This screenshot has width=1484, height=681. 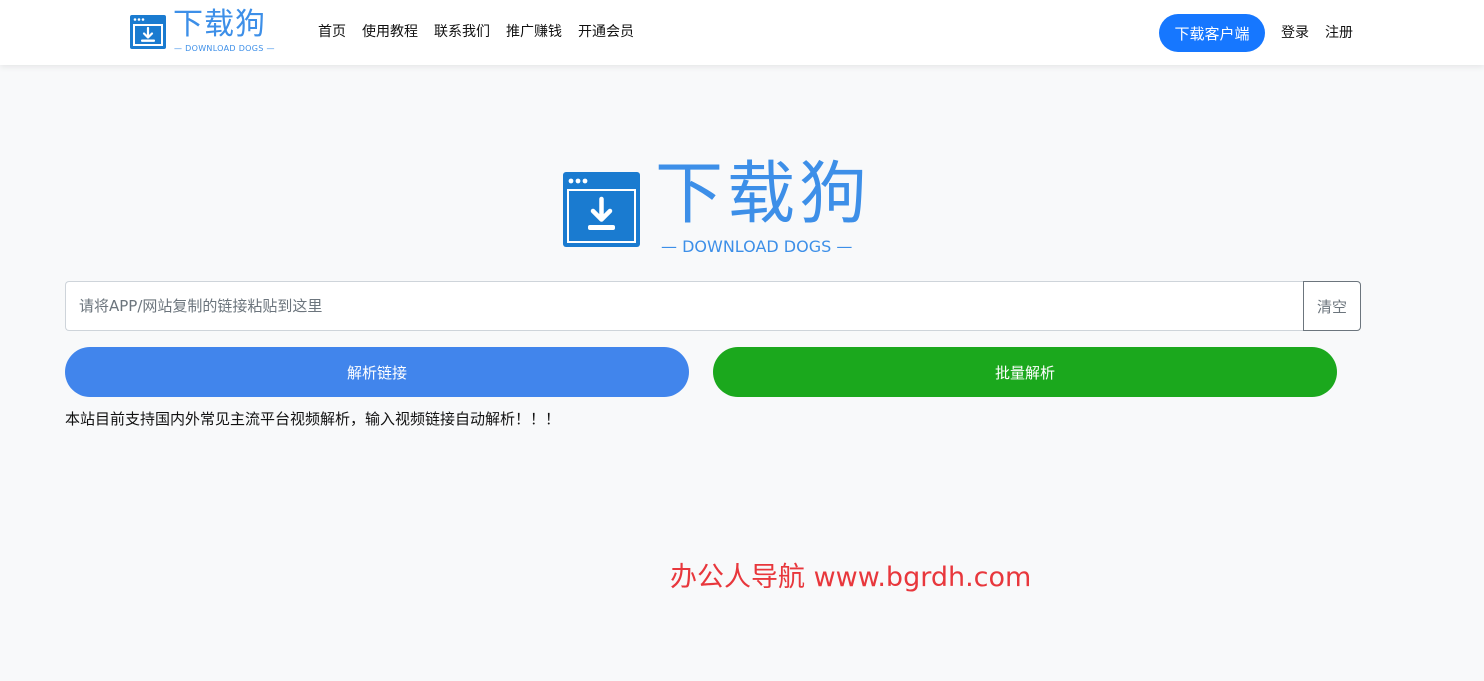 I want to click on header-logo-subtitle: — DOWNLOAD DOGS —, so click(x=224, y=48).